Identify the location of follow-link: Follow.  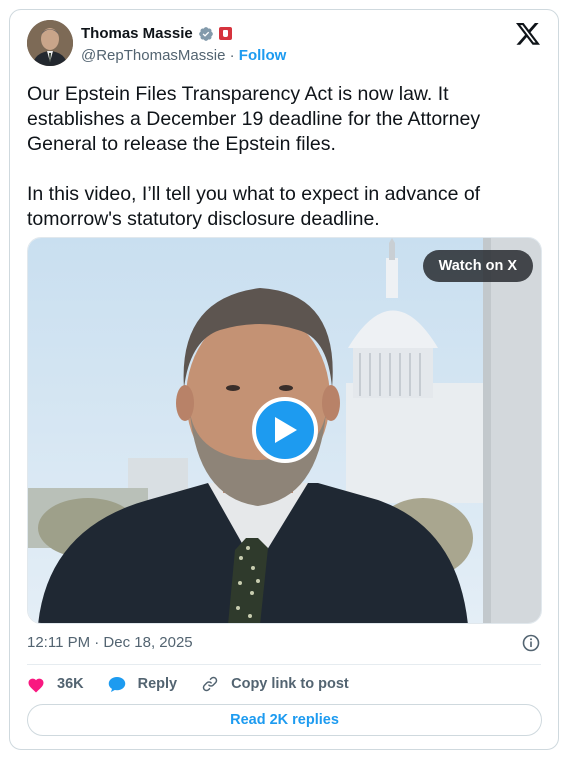
(263, 55).